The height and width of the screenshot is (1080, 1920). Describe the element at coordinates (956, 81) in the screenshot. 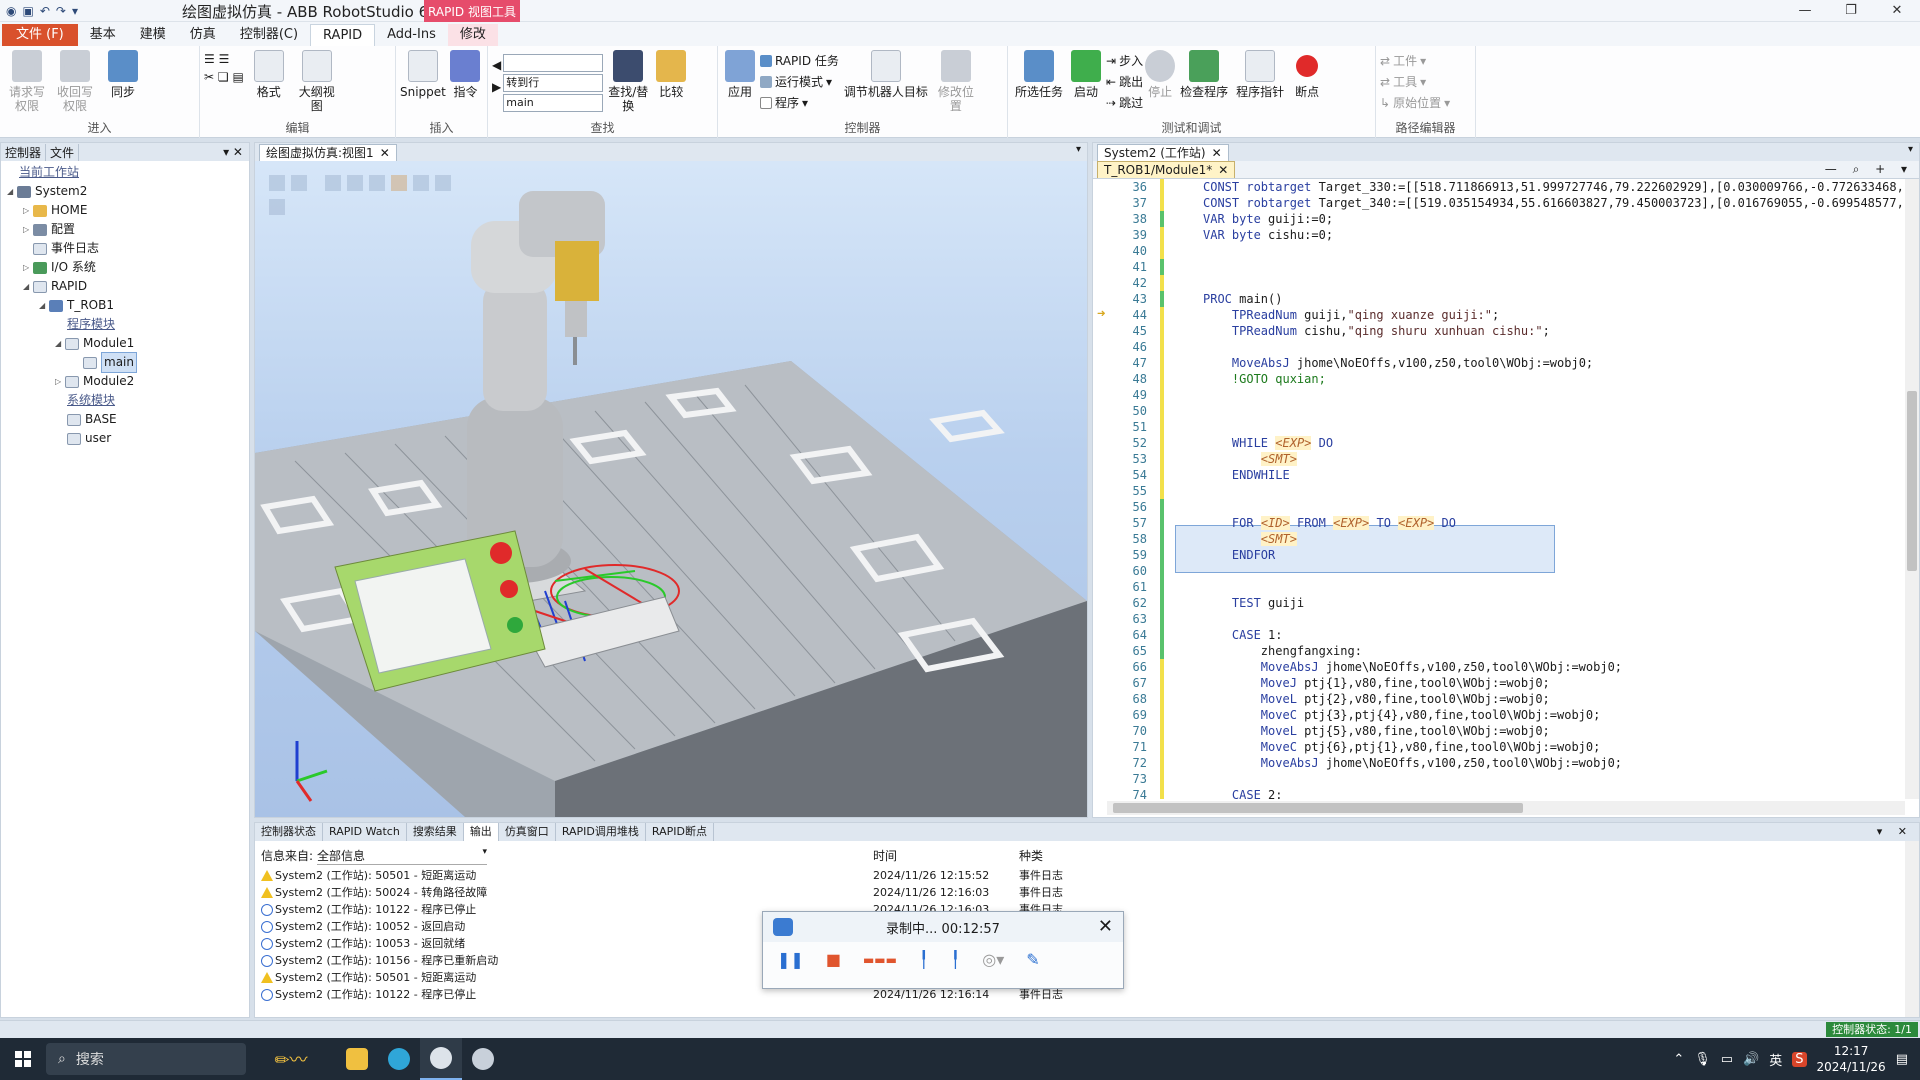

I see `modpos-button: 修改位置` at that location.